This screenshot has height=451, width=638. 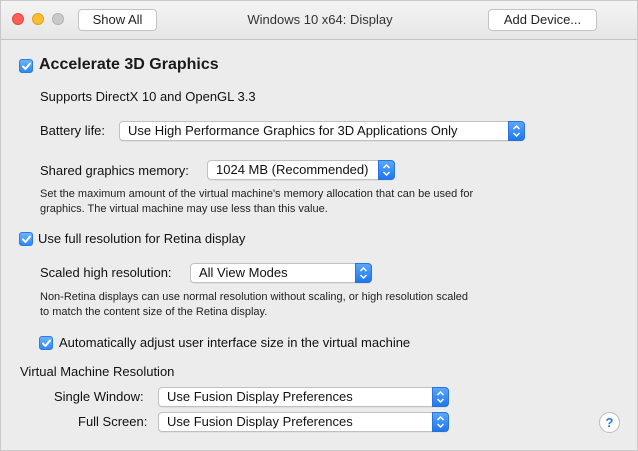 What do you see at coordinates (117, 20) in the screenshot?
I see `show-all-button: Show All` at bounding box center [117, 20].